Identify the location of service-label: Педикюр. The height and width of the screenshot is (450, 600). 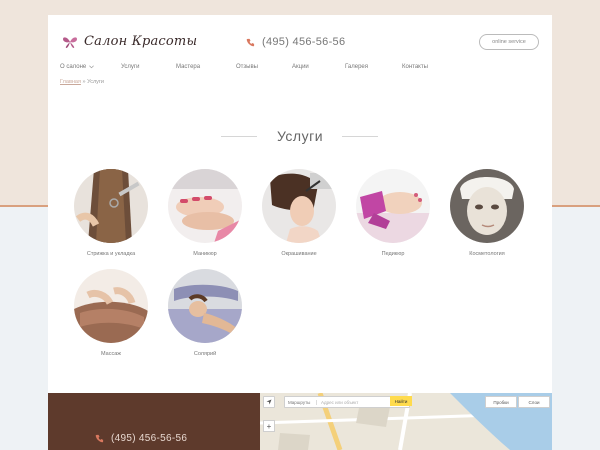
(393, 254).